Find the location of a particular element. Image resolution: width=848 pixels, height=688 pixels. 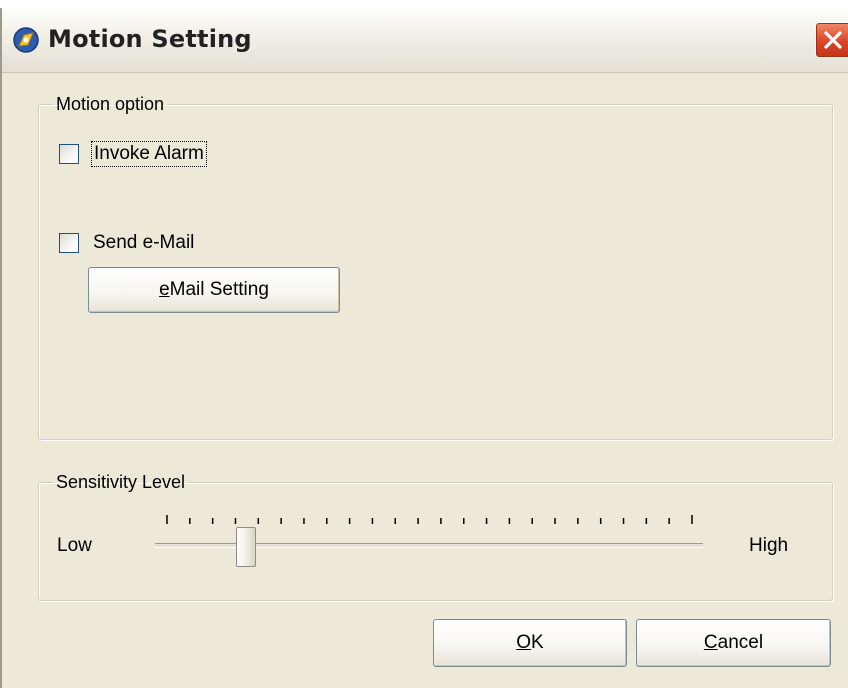

ok-button: OK is located at coordinates (530, 643).